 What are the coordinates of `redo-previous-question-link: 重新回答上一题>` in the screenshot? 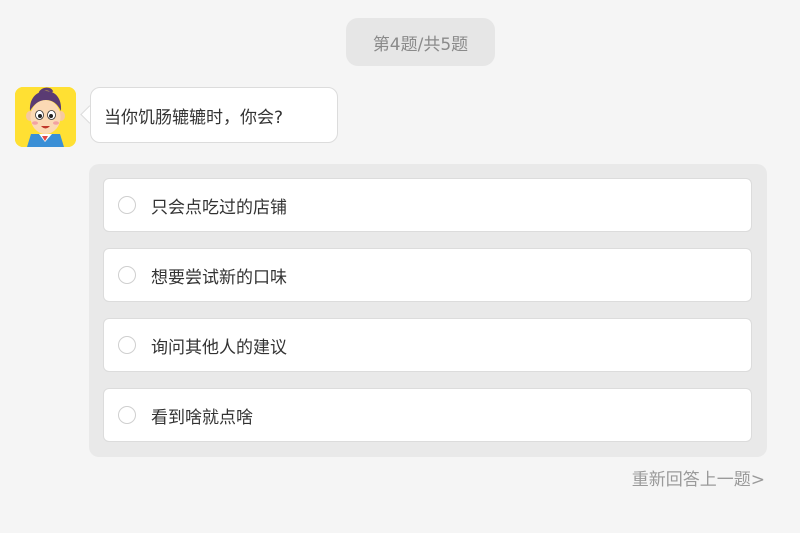 It's located at (698, 477).